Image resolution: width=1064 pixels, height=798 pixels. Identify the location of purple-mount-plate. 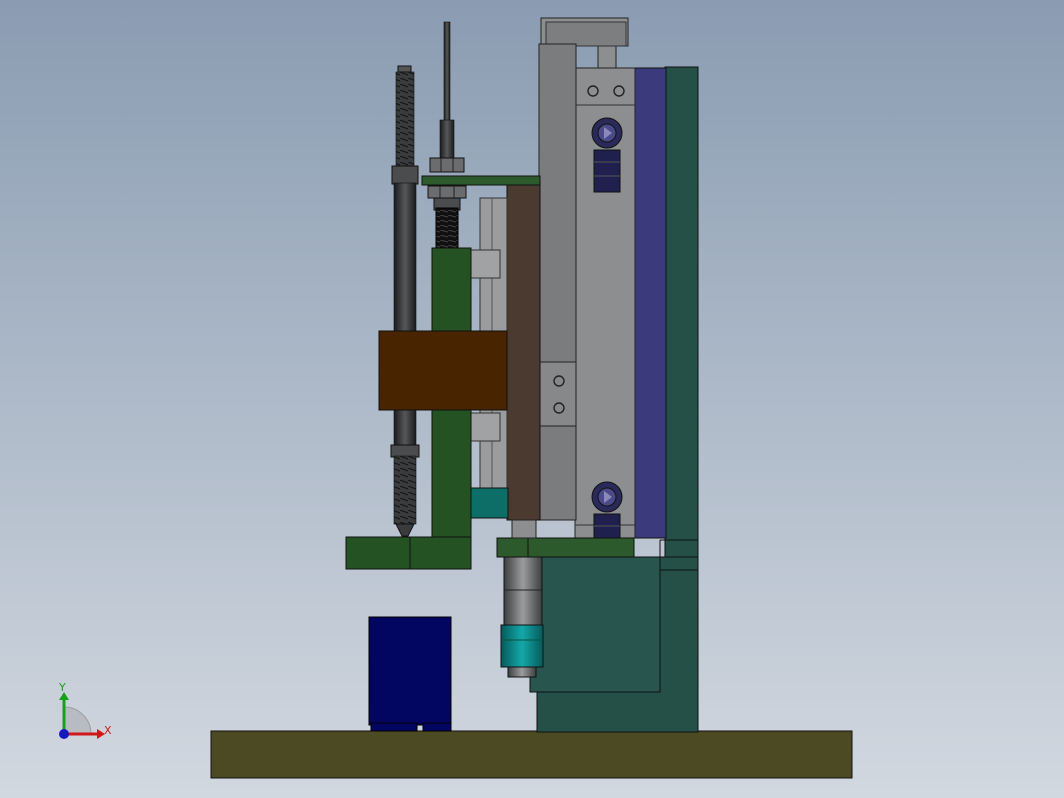
(649, 303).